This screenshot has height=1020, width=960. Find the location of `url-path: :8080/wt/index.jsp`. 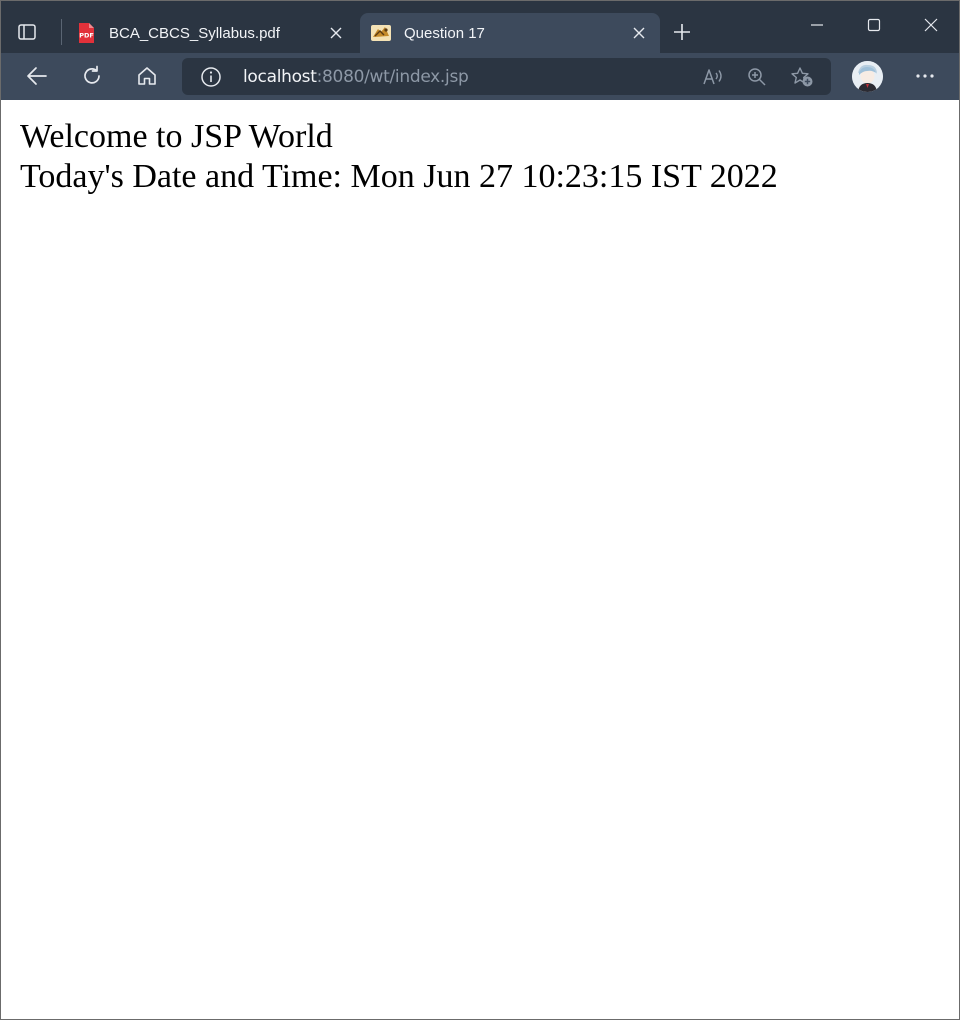

url-path: :8080/wt/index.jsp is located at coordinates (392, 77).